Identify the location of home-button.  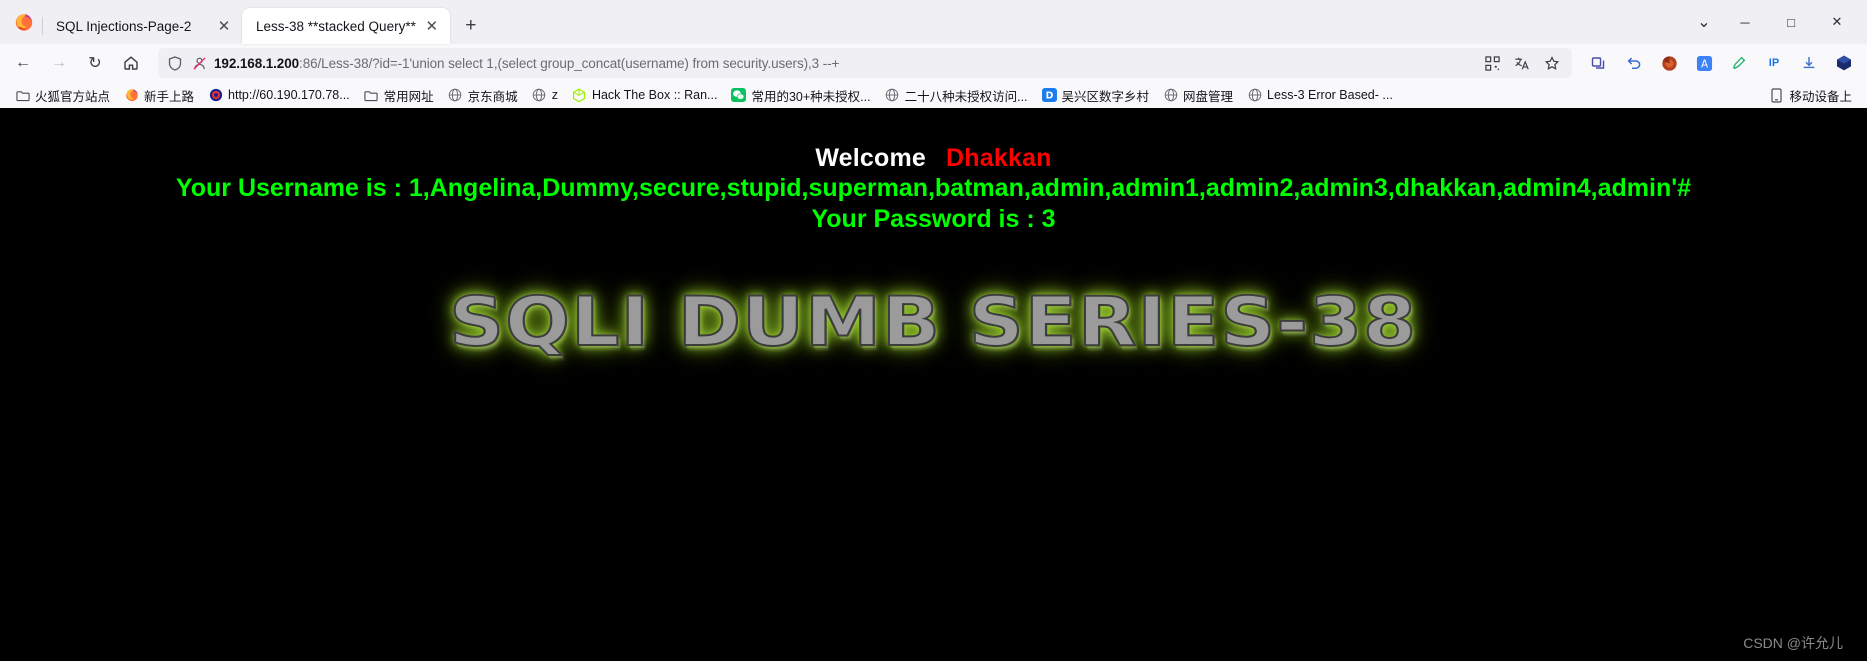
(131, 63).